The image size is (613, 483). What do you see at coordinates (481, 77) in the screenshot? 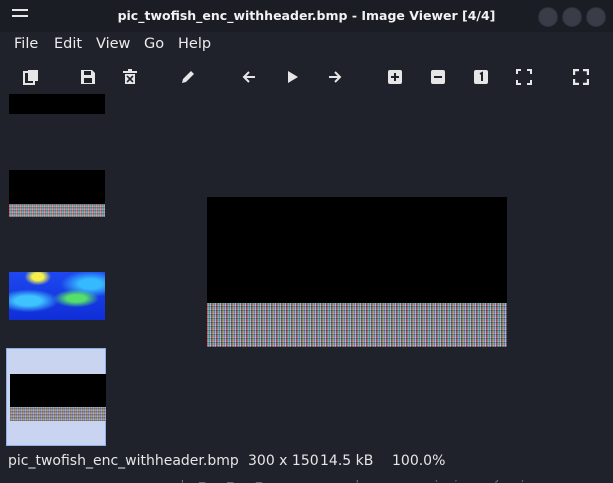
I see `actual-size-icon` at bounding box center [481, 77].